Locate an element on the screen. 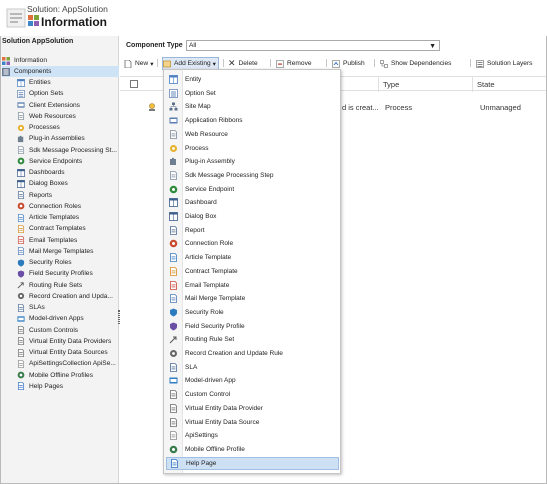 The image size is (547, 484). menu-item-application-ribbons: Application Ribbons is located at coordinates (252, 120).